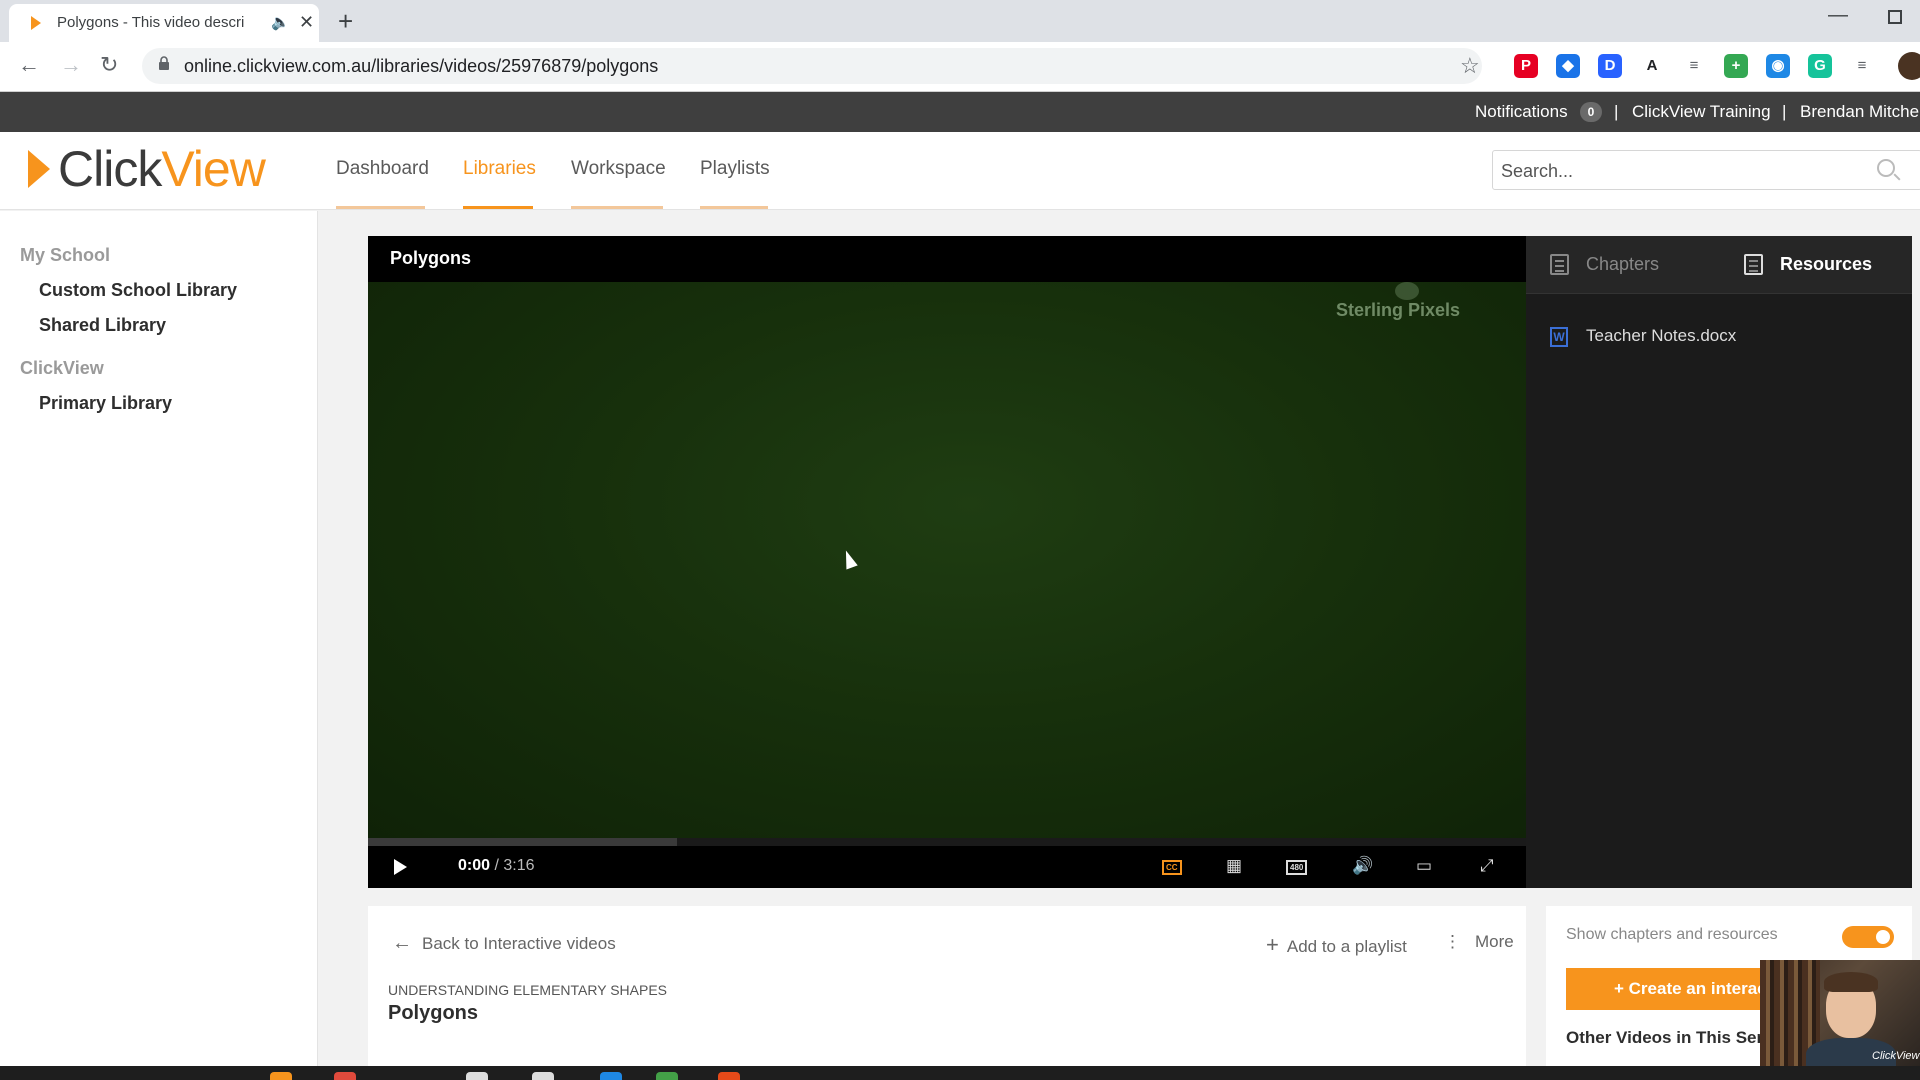 The height and width of the screenshot is (1080, 1920). I want to click on player-title: Polygons, so click(431, 258).